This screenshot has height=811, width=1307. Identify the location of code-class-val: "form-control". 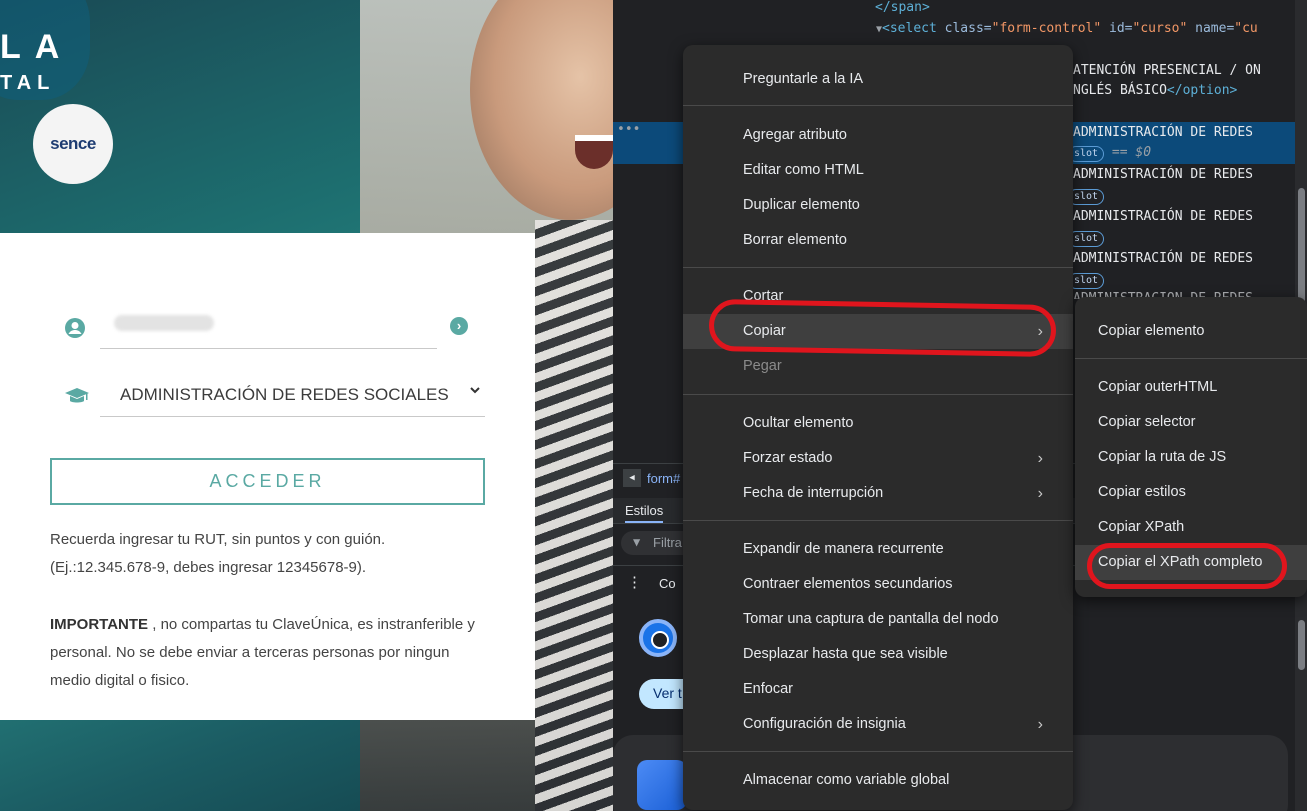
(1046, 28).